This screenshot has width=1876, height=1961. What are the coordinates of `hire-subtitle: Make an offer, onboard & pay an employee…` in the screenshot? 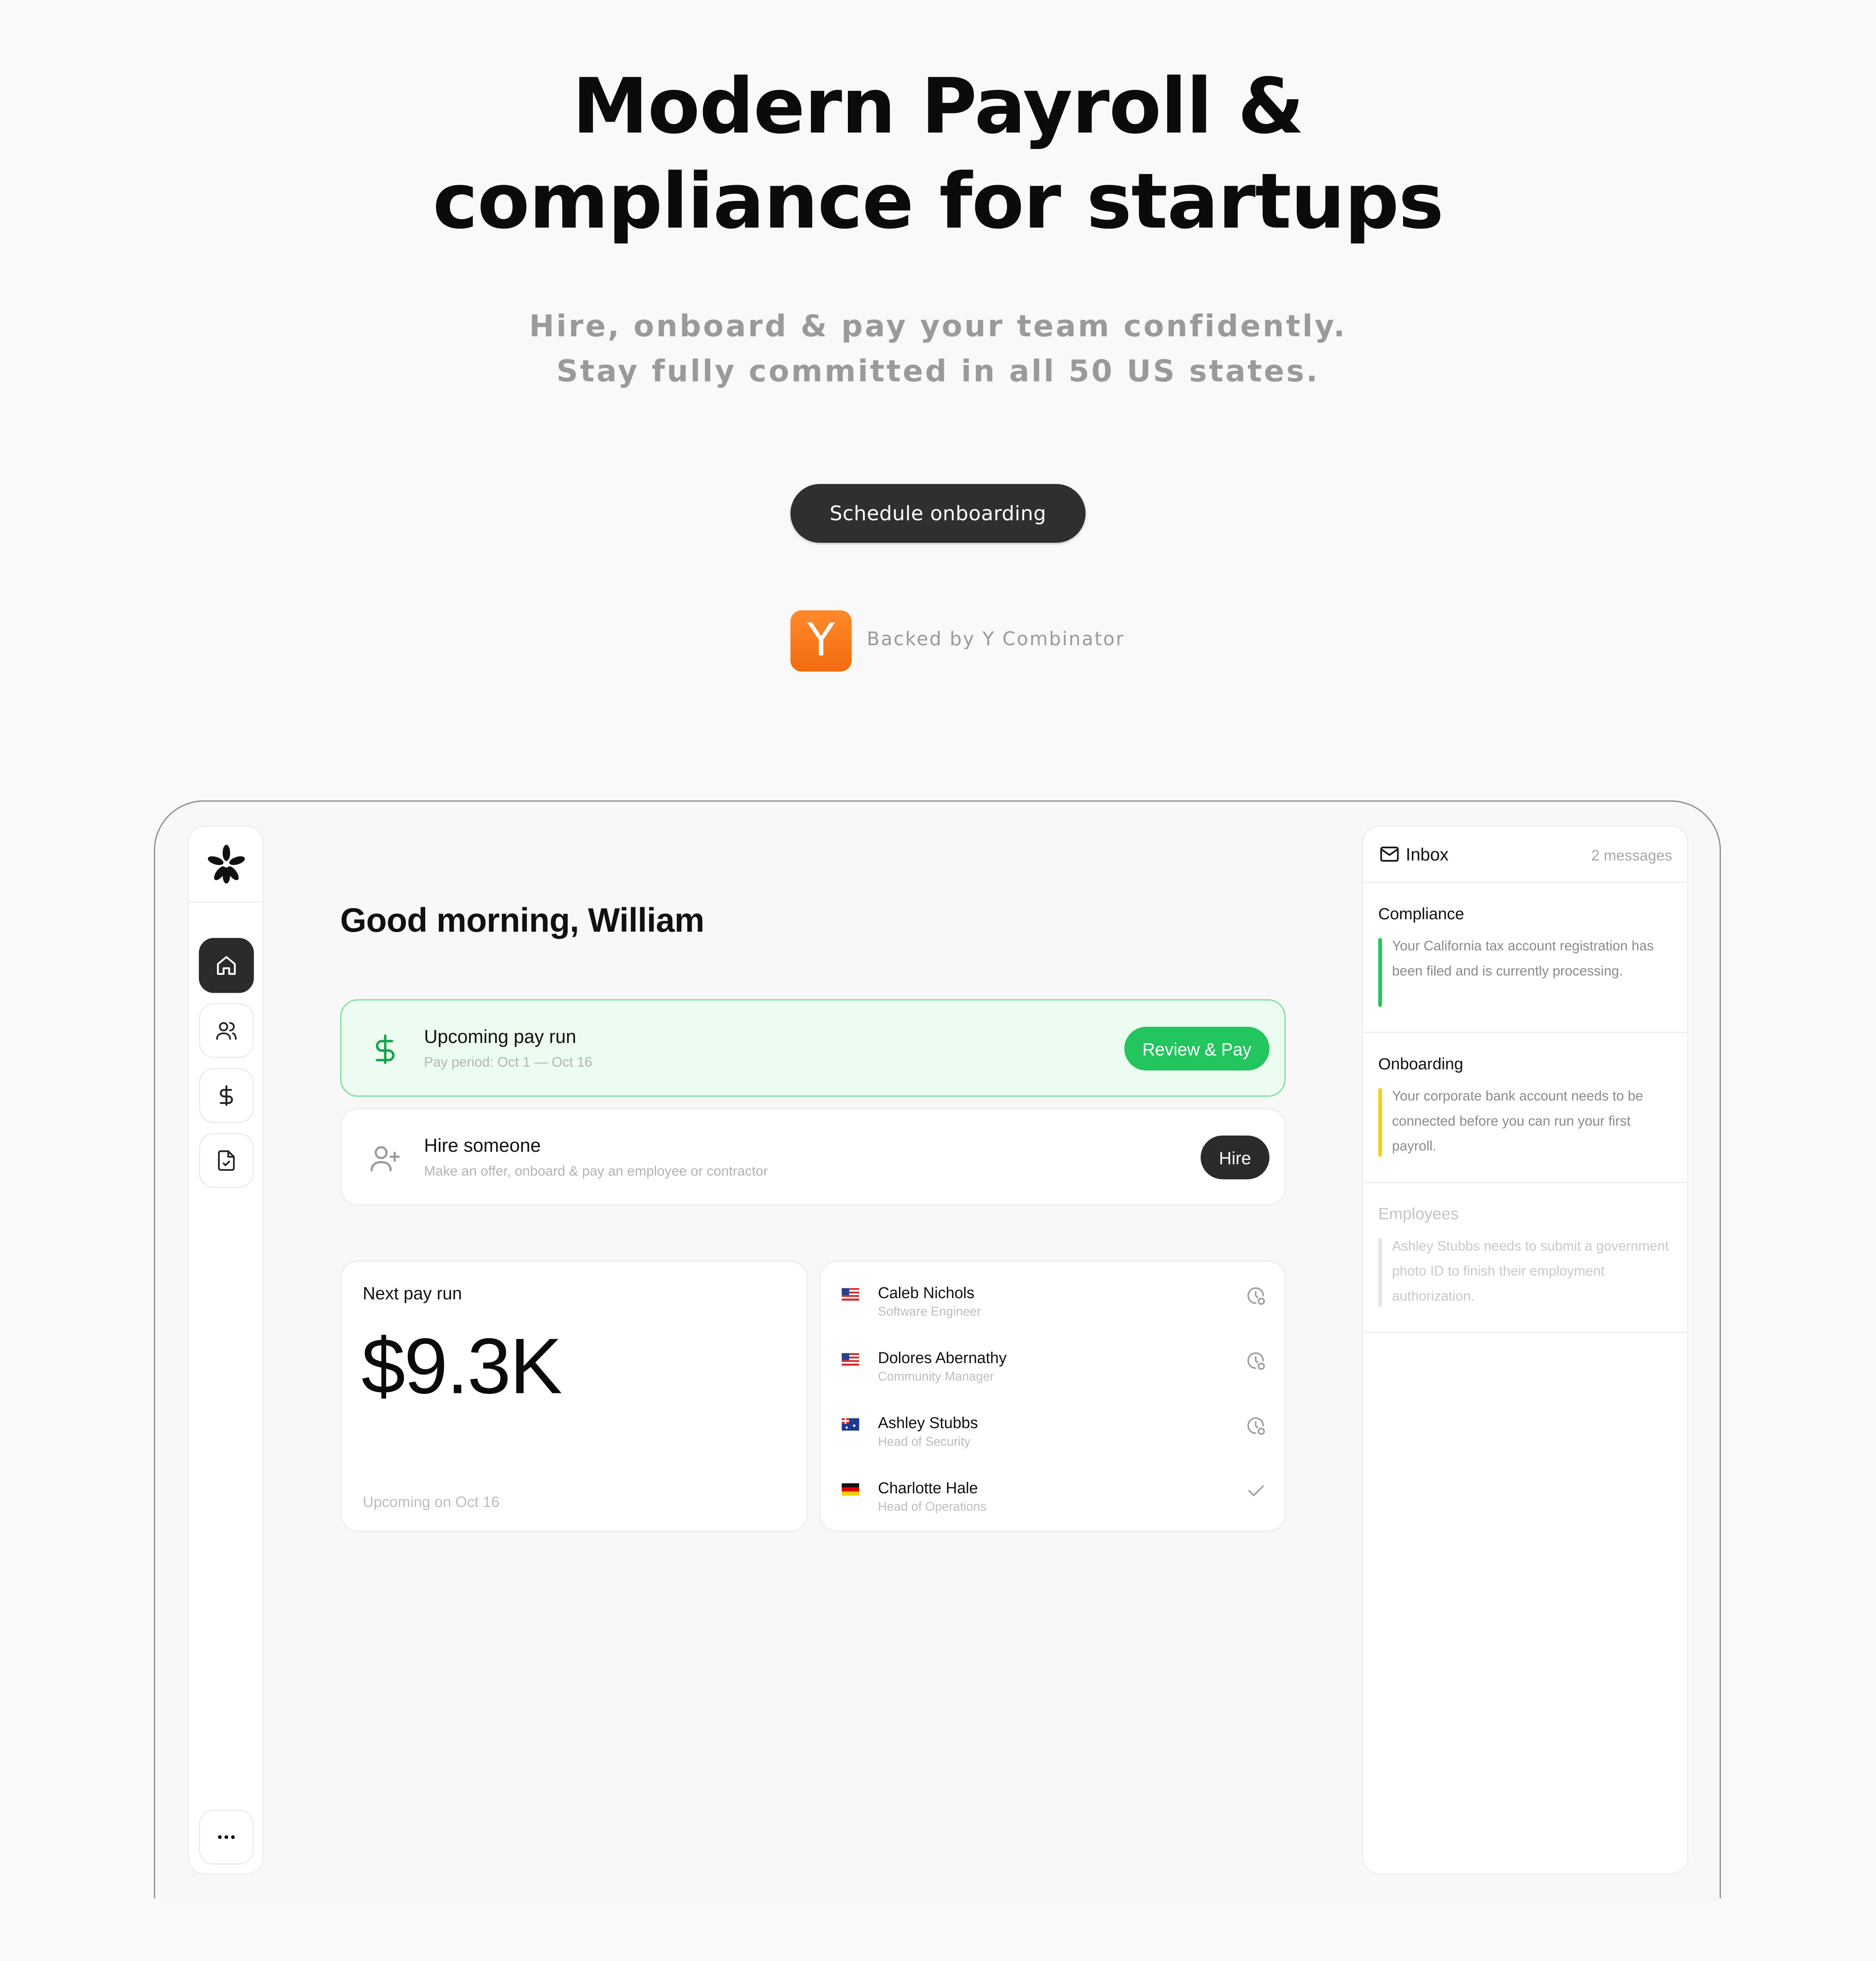 It's located at (596, 1172).